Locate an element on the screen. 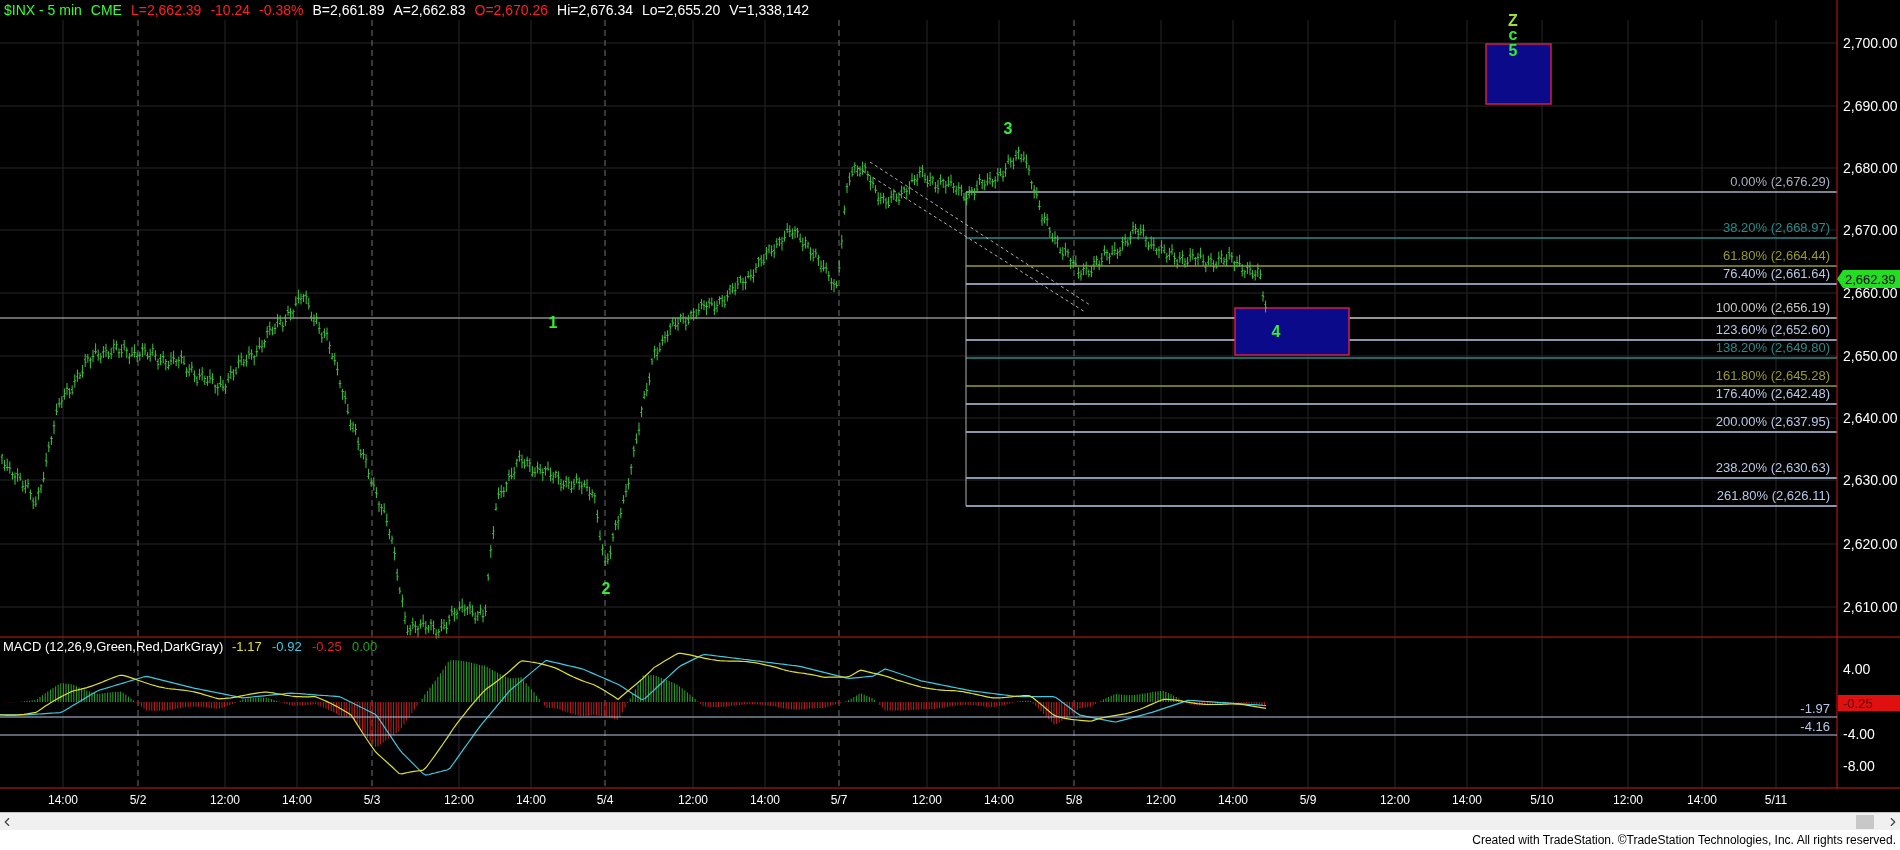  macd-value: -0.92 is located at coordinates (287, 646).